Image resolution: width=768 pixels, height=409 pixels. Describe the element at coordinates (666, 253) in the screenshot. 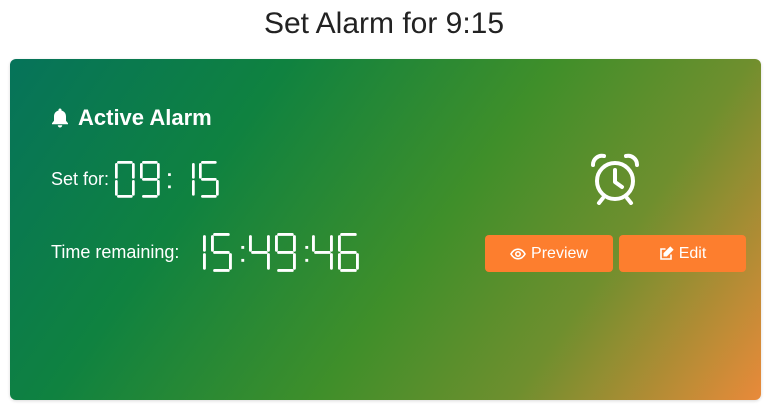

I see `edit-icon` at that location.